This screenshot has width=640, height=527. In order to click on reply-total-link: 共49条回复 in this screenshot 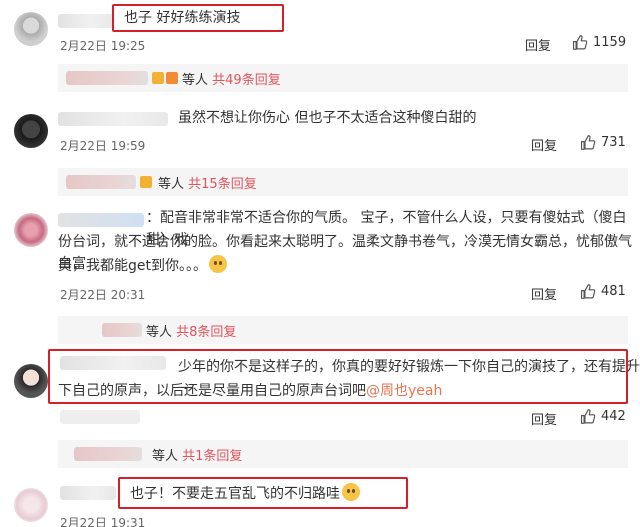, I will do `click(246, 80)`.